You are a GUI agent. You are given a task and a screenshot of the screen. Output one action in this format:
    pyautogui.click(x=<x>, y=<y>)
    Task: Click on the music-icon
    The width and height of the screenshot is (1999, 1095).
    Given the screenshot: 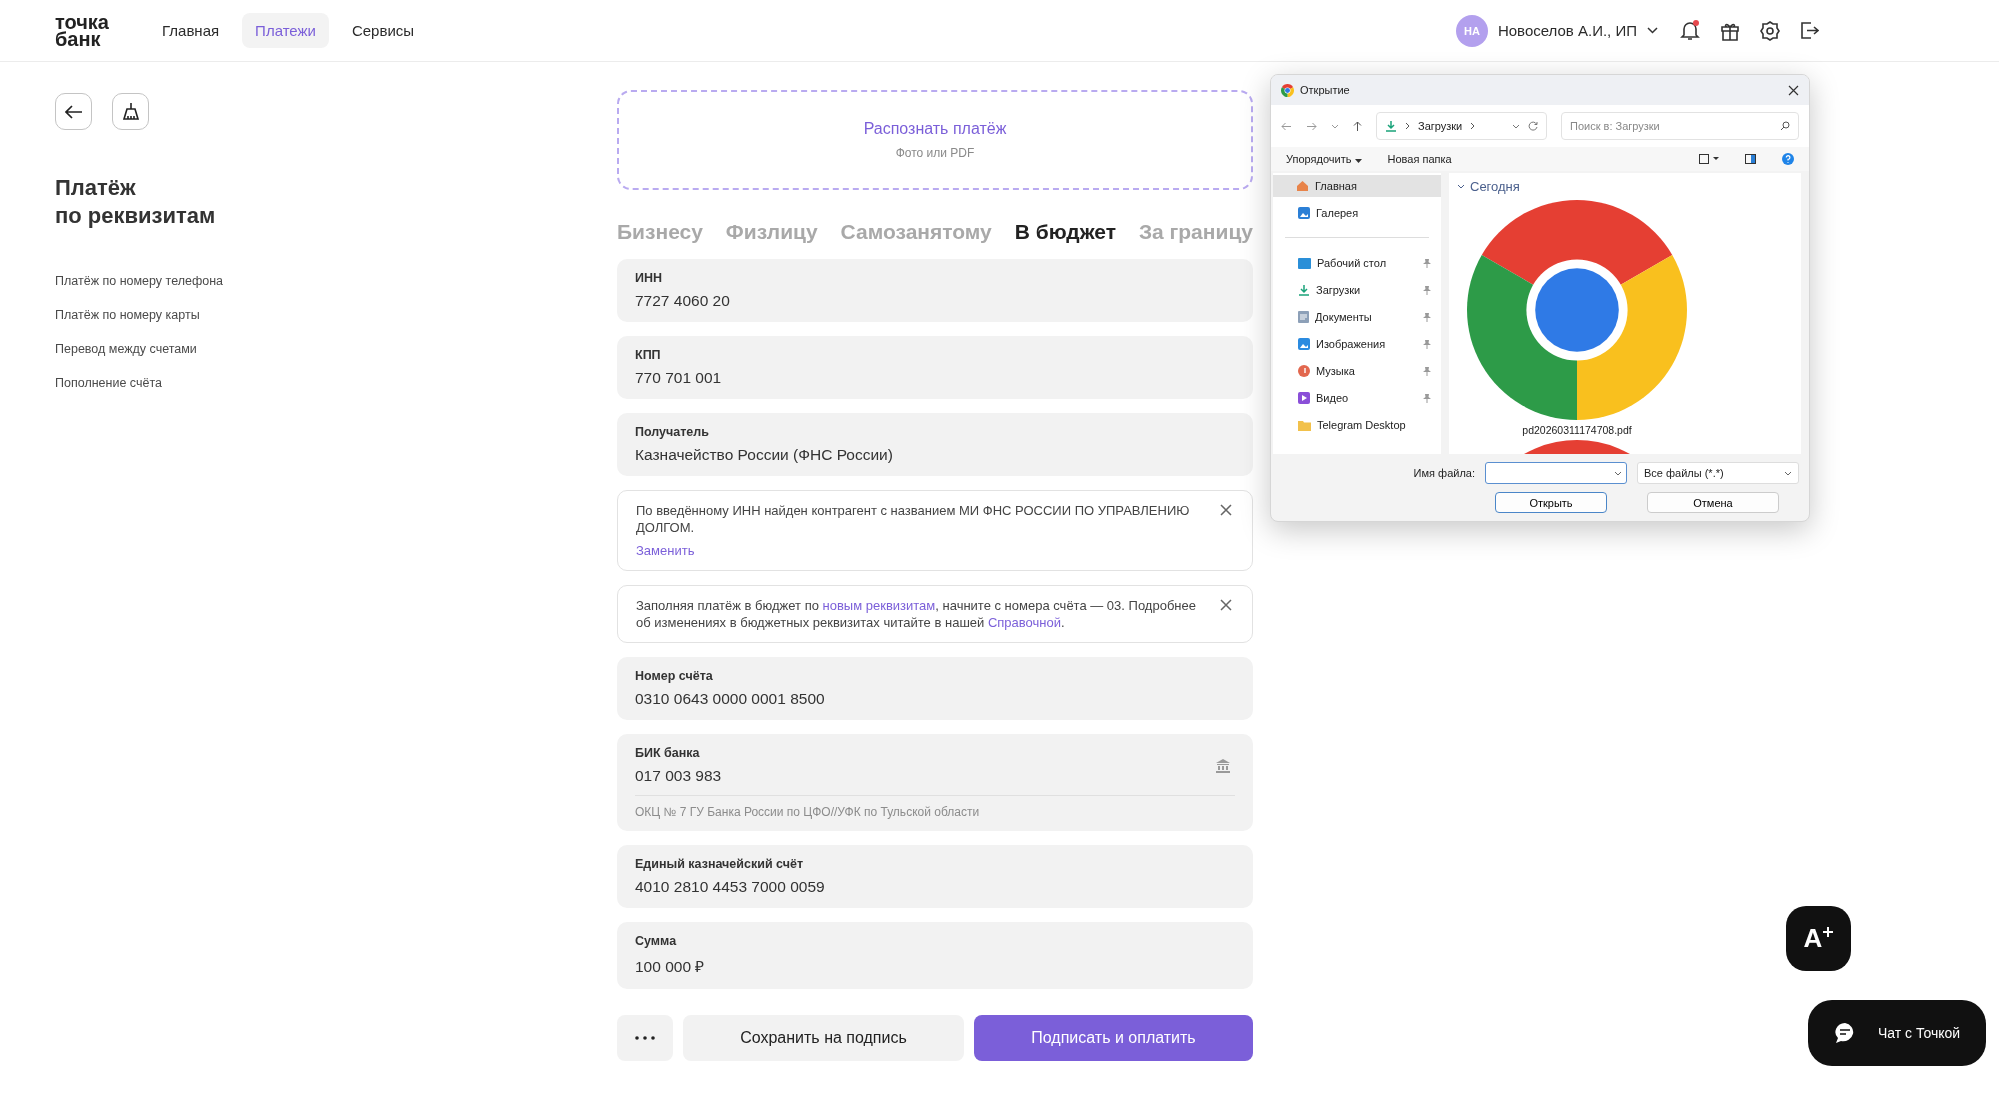 What is the action you would take?
    pyautogui.click(x=1304, y=371)
    